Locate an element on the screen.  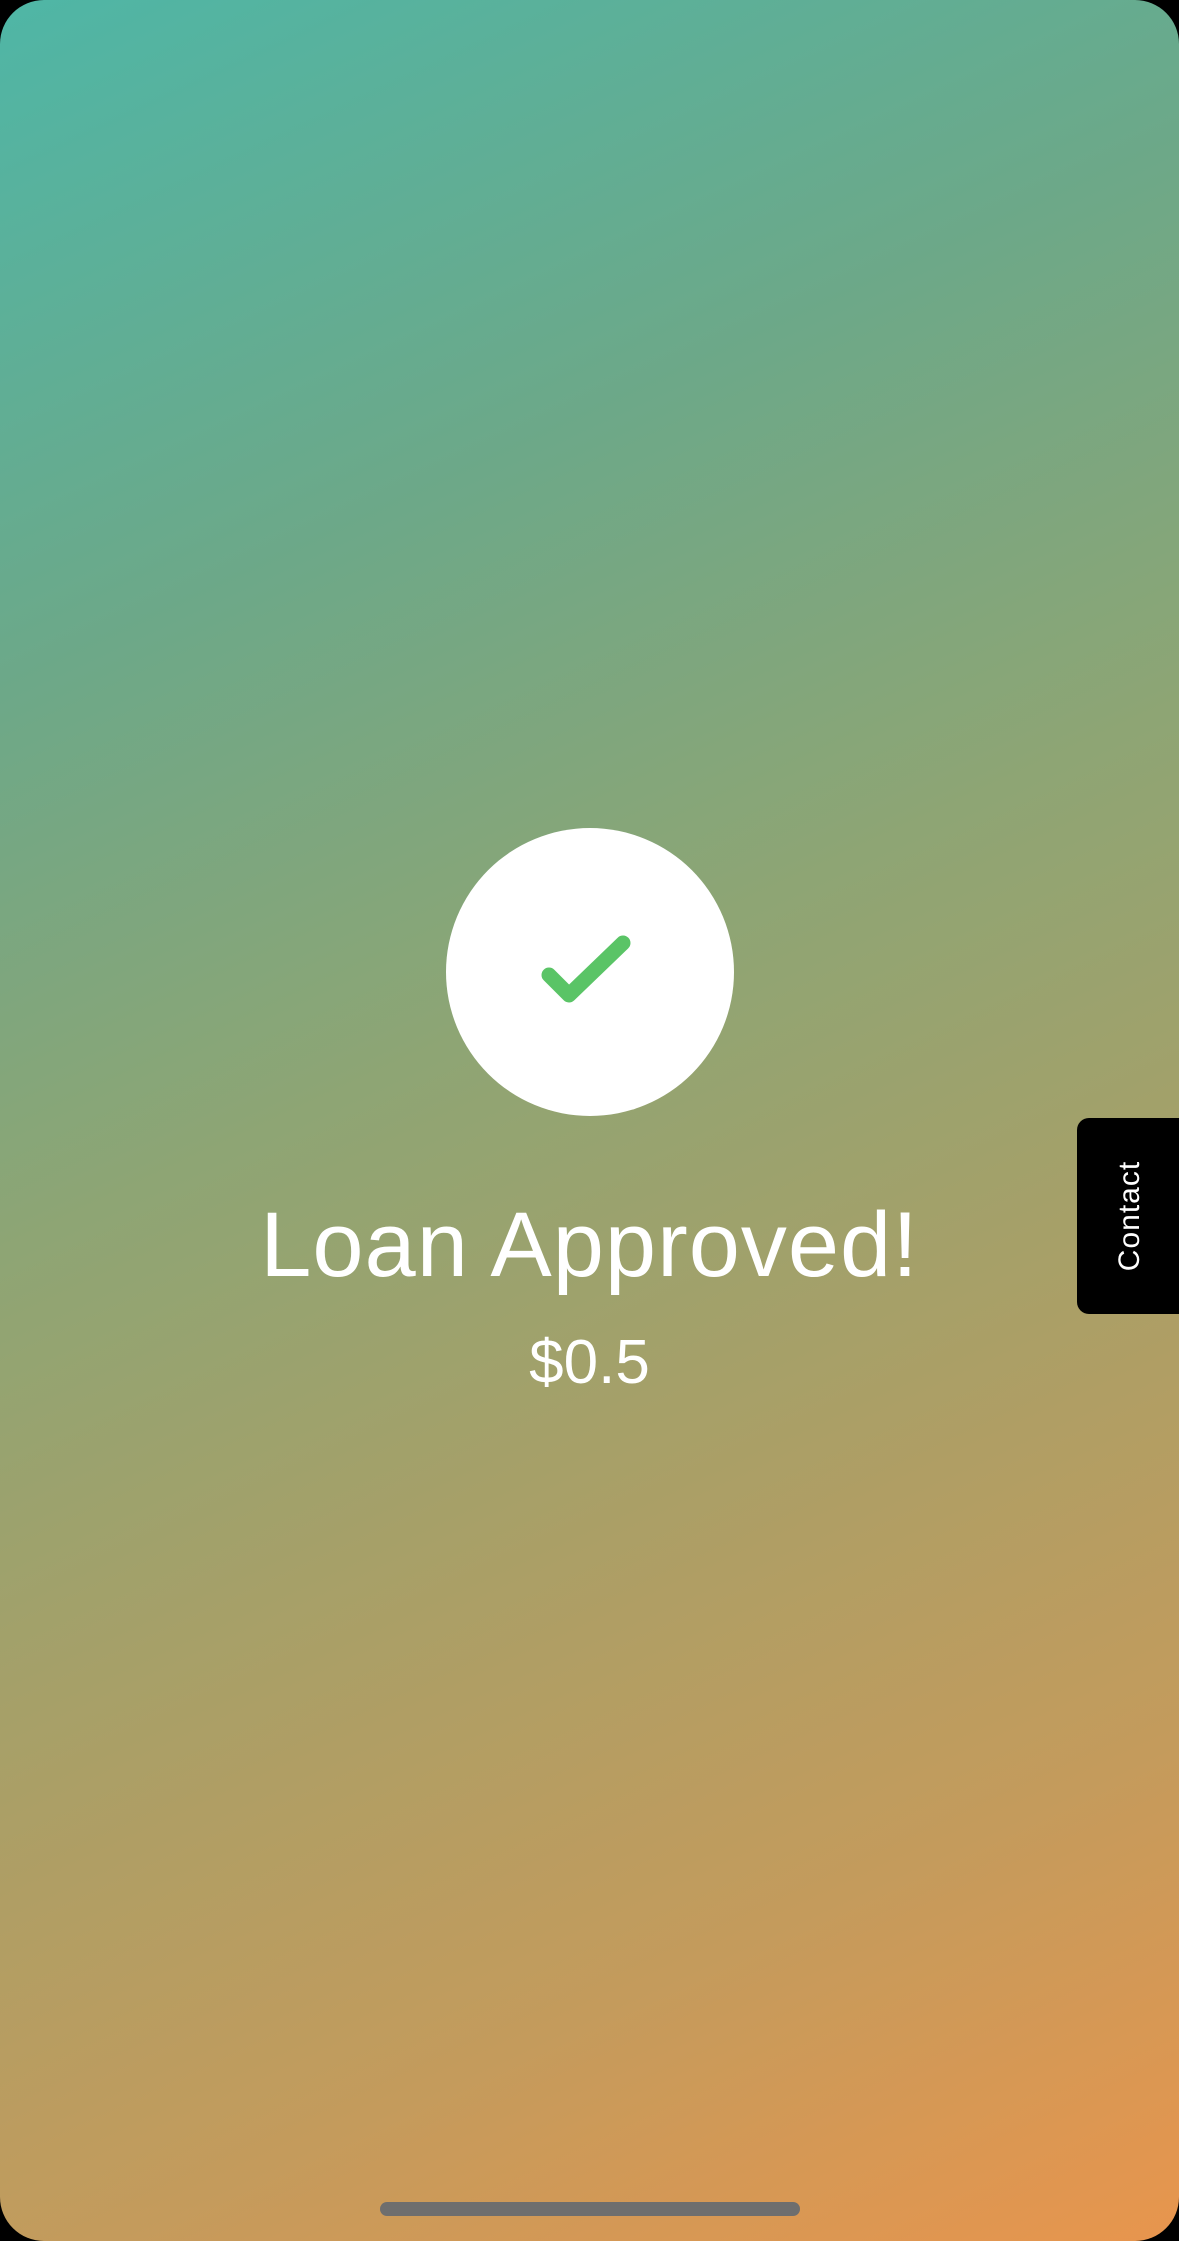
page-title: Loan Approved! is located at coordinates (589, 1245).